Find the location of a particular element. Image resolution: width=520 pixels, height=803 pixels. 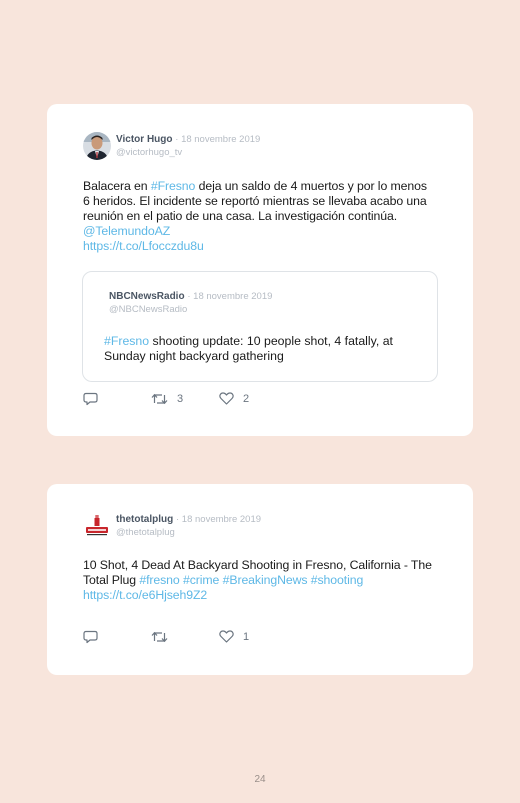

like-count: 2 is located at coordinates (246, 398).